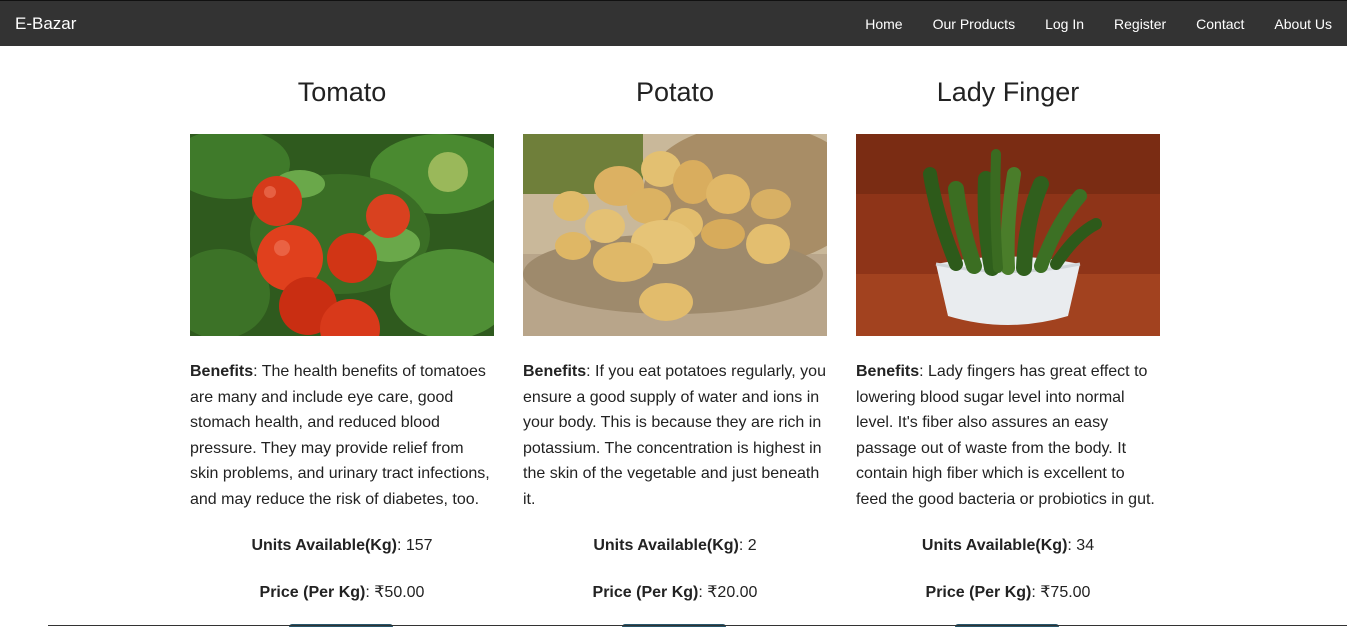  What do you see at coordinates (1220, 24) in the screenshot?
I see `nav-contact: Contact` at bounding box center [1220, 24].